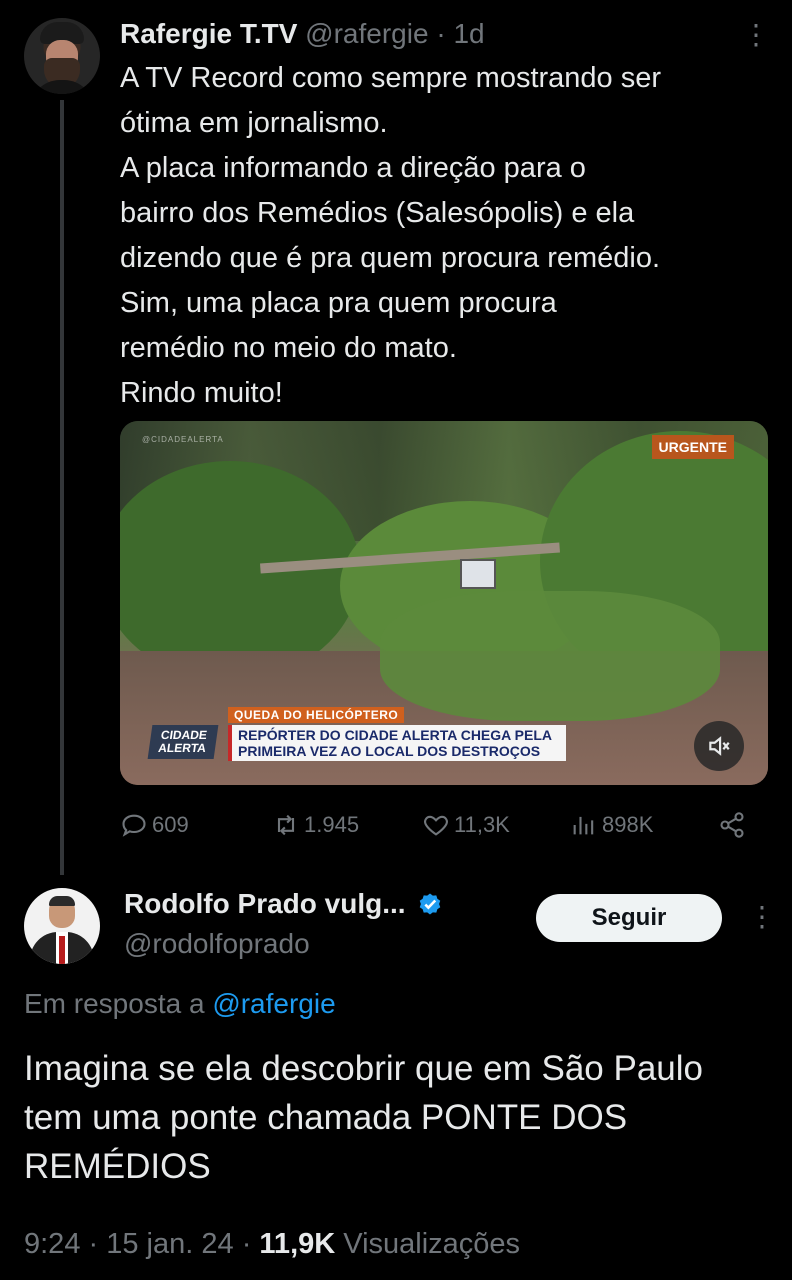 The height and width of the screenshot is (1280, 792). What do you see at coordinates (478, 574) in the screenshot?
I see `road-sign` at bounding box center [478, 574].